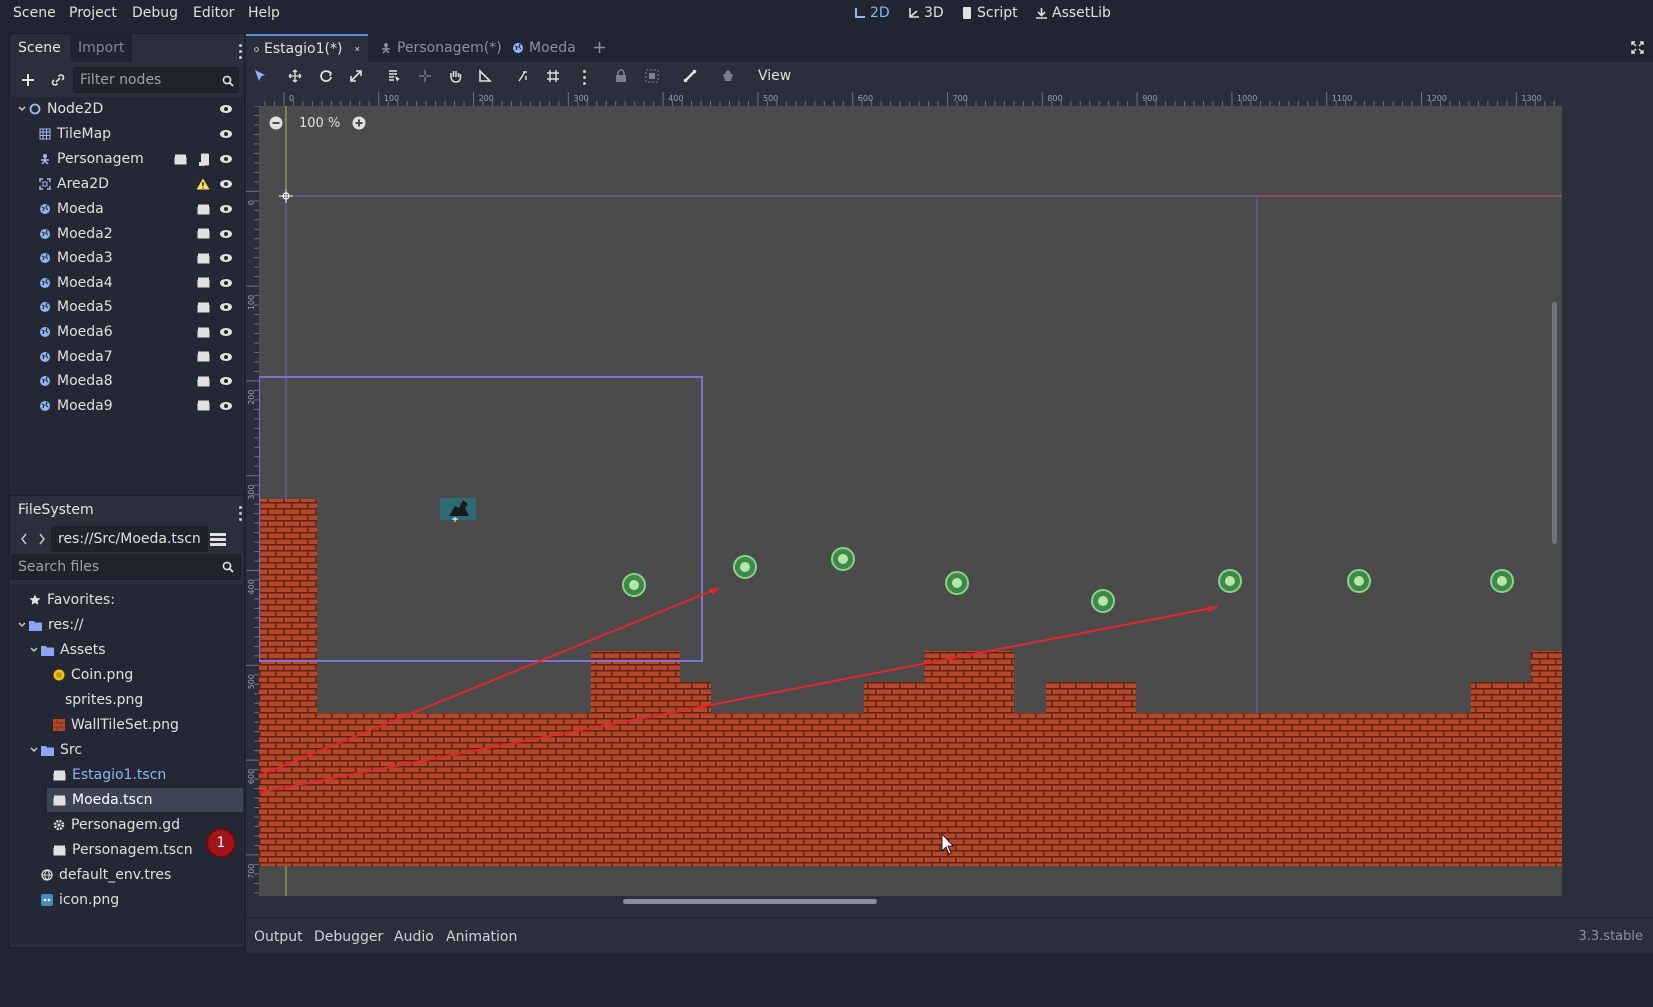 This screenshot has width=1653, height=1007. Describe the element at coordinates (926, 13) in the screenshot. I see `workspace-3d-button: 3D` at that location.